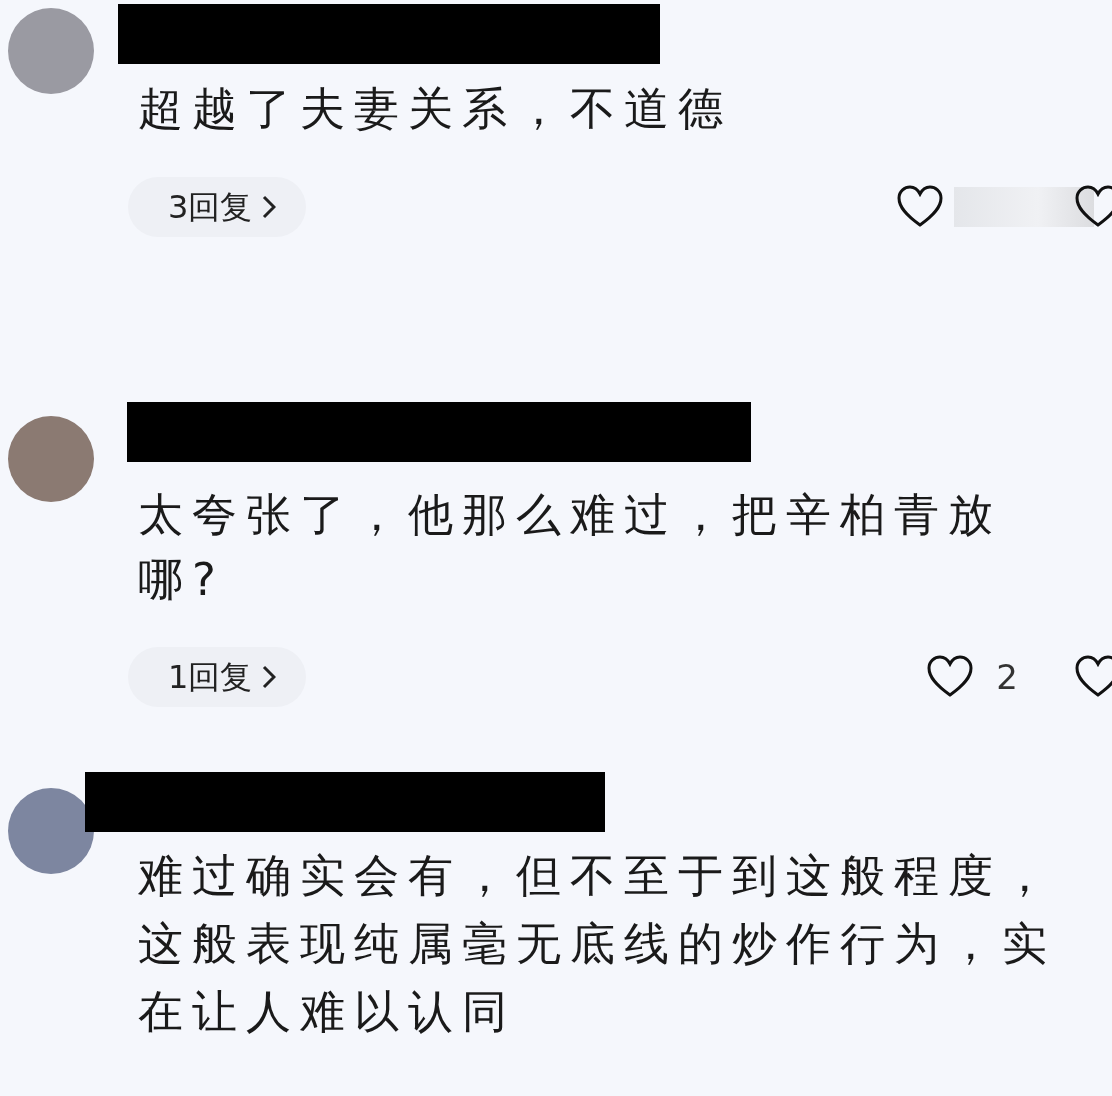 The image size is (1112, 1096). Describe the element at coordinates (217, 677) in the screenshot. I see `replies-button: 1回复` at that location.